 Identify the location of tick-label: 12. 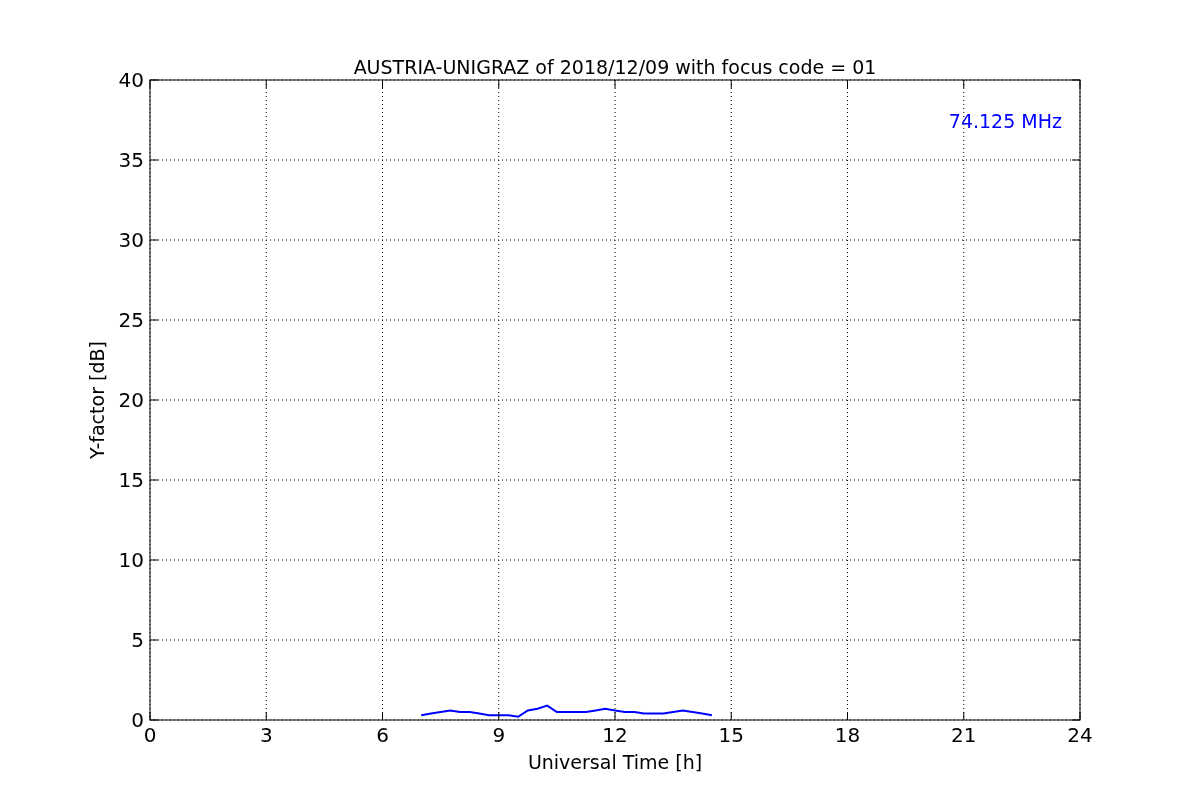
(615, 735).